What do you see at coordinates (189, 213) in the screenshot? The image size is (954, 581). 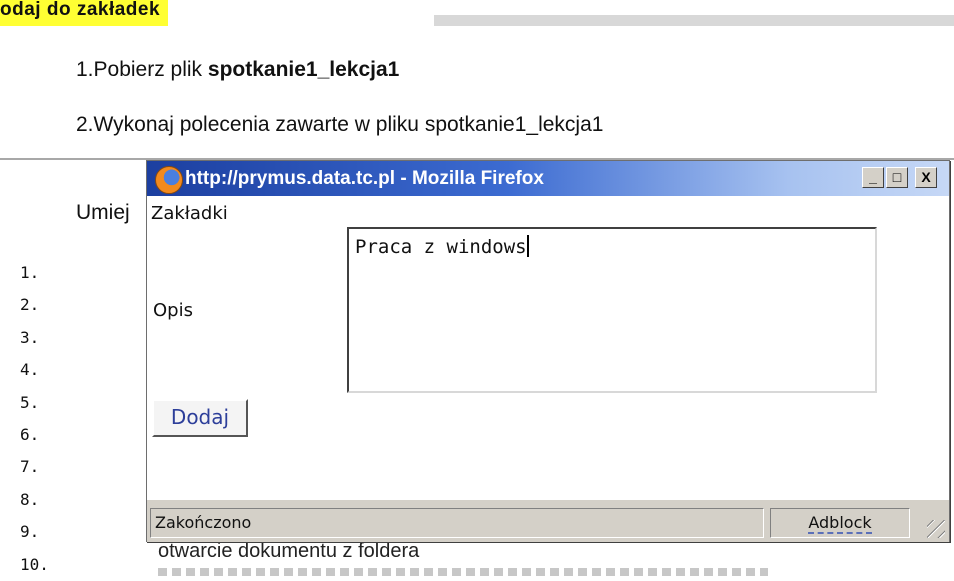 I see `bookmarks-label: Zakładki` at bounding box center [189, 213].